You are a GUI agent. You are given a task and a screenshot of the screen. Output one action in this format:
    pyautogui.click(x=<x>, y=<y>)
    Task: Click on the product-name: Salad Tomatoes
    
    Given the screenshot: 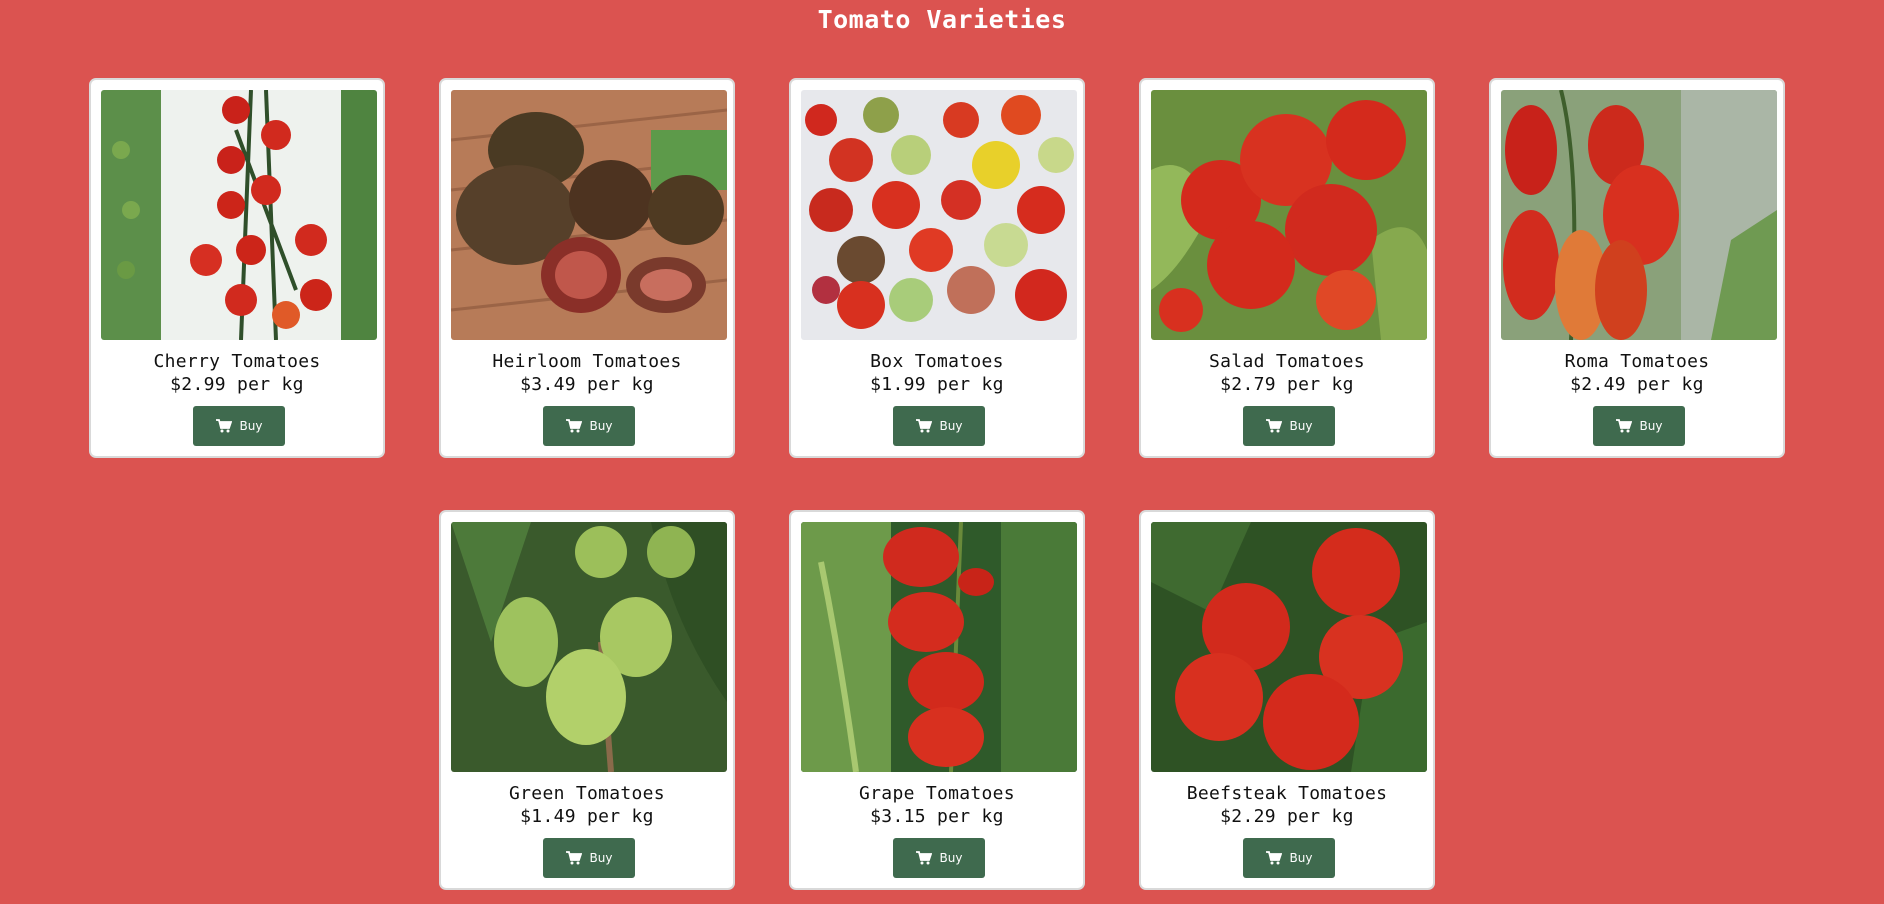 What is the action you would take?
    pyautogui.click(x=1287, y=361)
    